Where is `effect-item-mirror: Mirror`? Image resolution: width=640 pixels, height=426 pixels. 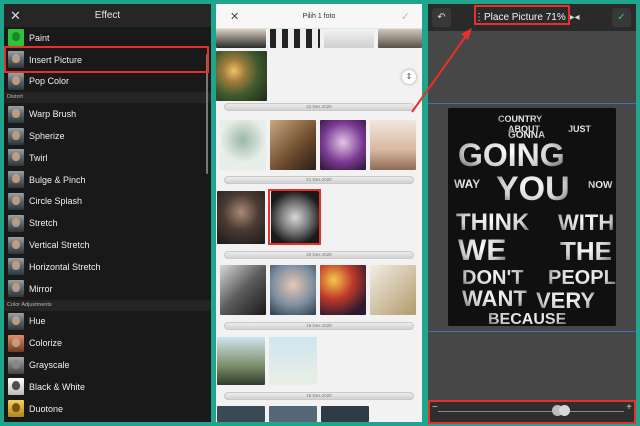
effect-item-mirror: Mirror is located at coordinates (107, 289).